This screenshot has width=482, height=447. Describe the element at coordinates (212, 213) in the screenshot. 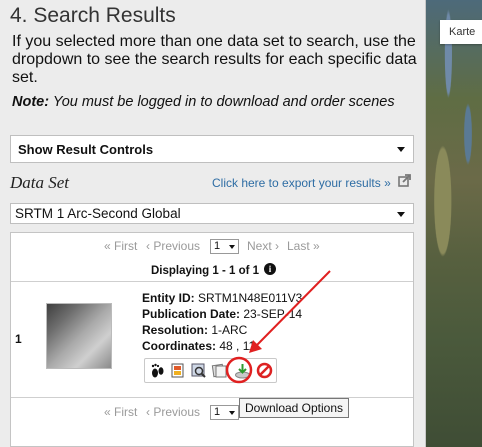

I see `data-set-select: SRTM 1 Arc-Second Global` at that location.